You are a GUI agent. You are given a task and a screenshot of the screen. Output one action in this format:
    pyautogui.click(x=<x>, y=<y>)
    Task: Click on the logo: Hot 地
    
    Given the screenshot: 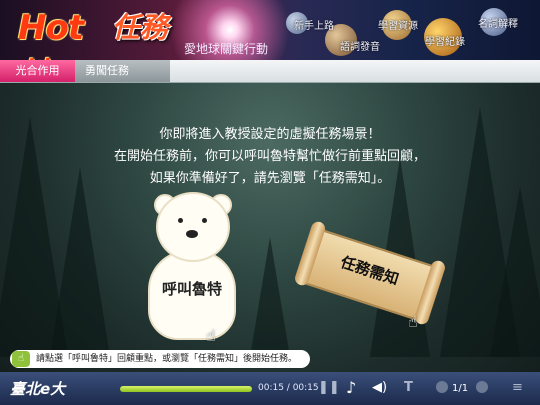 What is the action you would take?
    pyautogui.click(x=65, y=31)
    